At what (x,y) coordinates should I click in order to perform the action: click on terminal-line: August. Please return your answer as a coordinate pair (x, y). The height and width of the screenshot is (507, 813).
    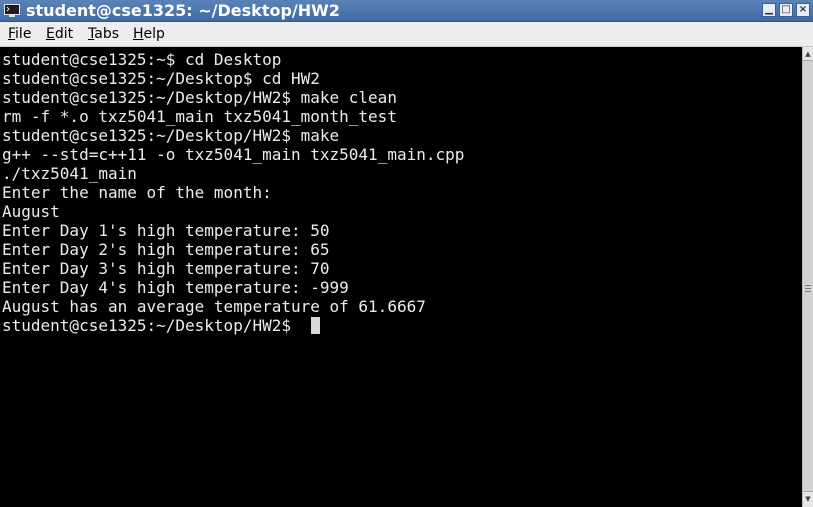
    Looking at the image, I should click on (31, 211).